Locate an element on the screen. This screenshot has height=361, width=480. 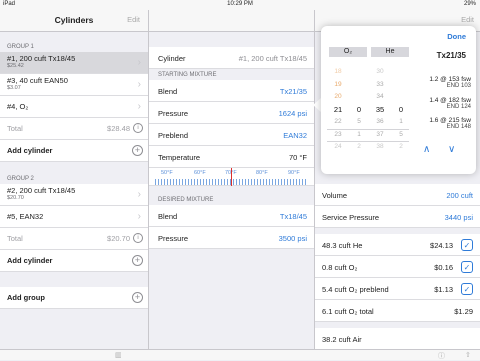
wheel-option: 30 is located at coordinates (380, 71).